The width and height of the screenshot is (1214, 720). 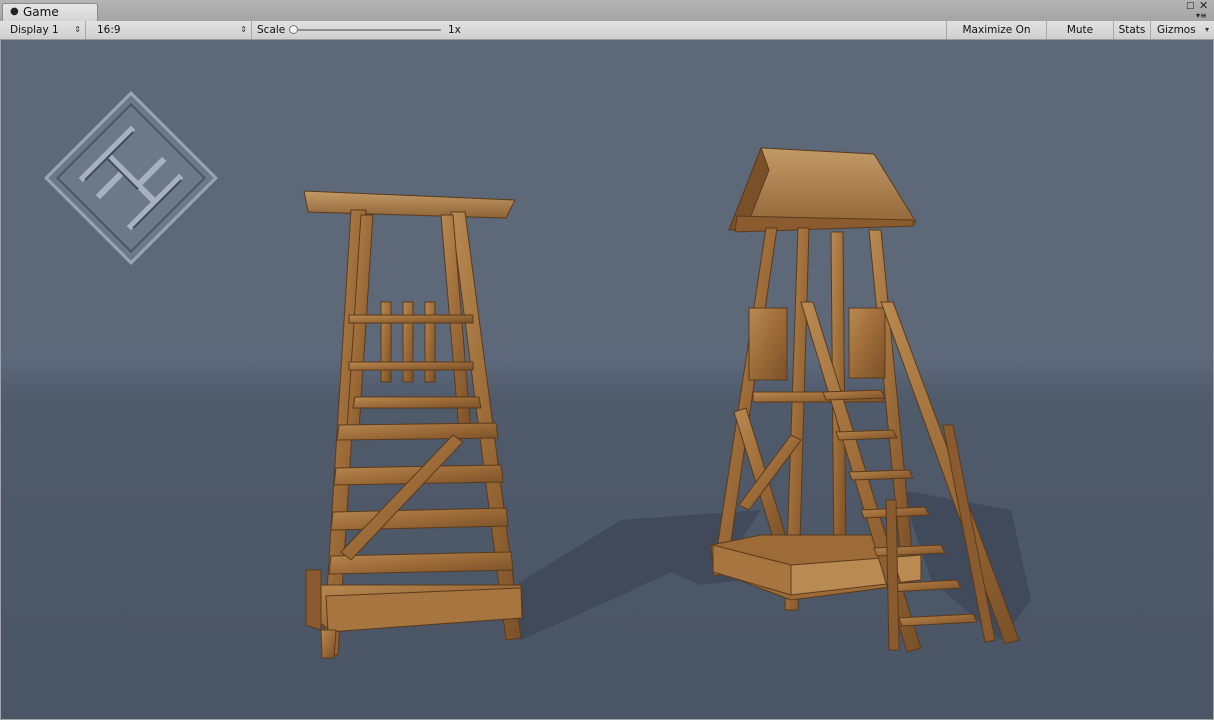 What do you see at coordinates (1201, 15) in the screenshot?
I see `tab-menu-icon: ▾≡` at bounding box center [1201, 15].